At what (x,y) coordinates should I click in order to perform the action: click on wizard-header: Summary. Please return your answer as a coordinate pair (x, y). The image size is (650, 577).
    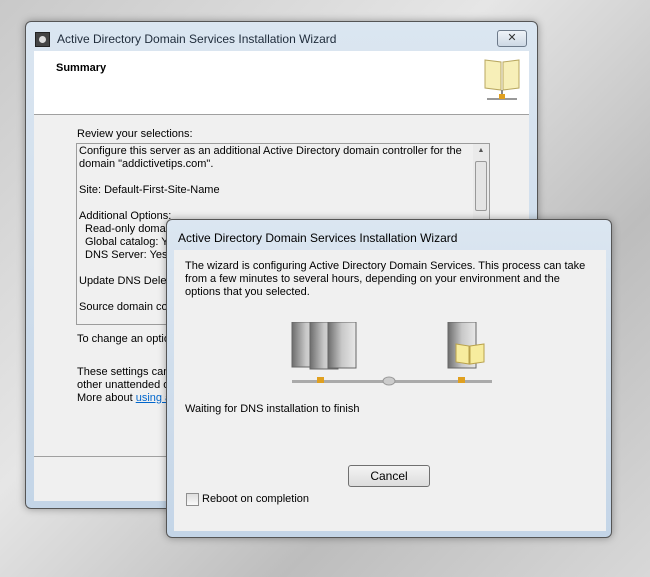
    Looking at the image, I should click on (281, 83).